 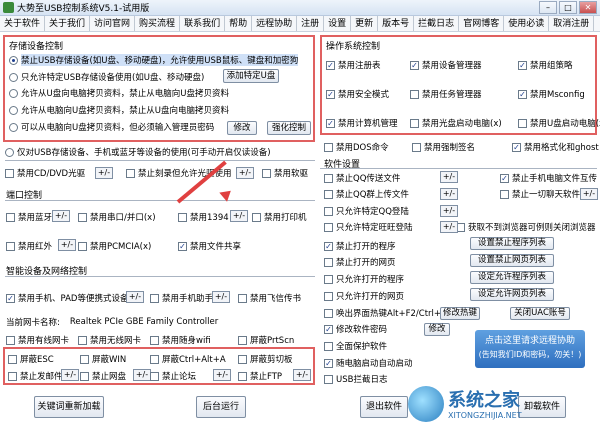 I want to click on block-ftp-checkbox: 禁止FTP, so click(x=260, y=376).